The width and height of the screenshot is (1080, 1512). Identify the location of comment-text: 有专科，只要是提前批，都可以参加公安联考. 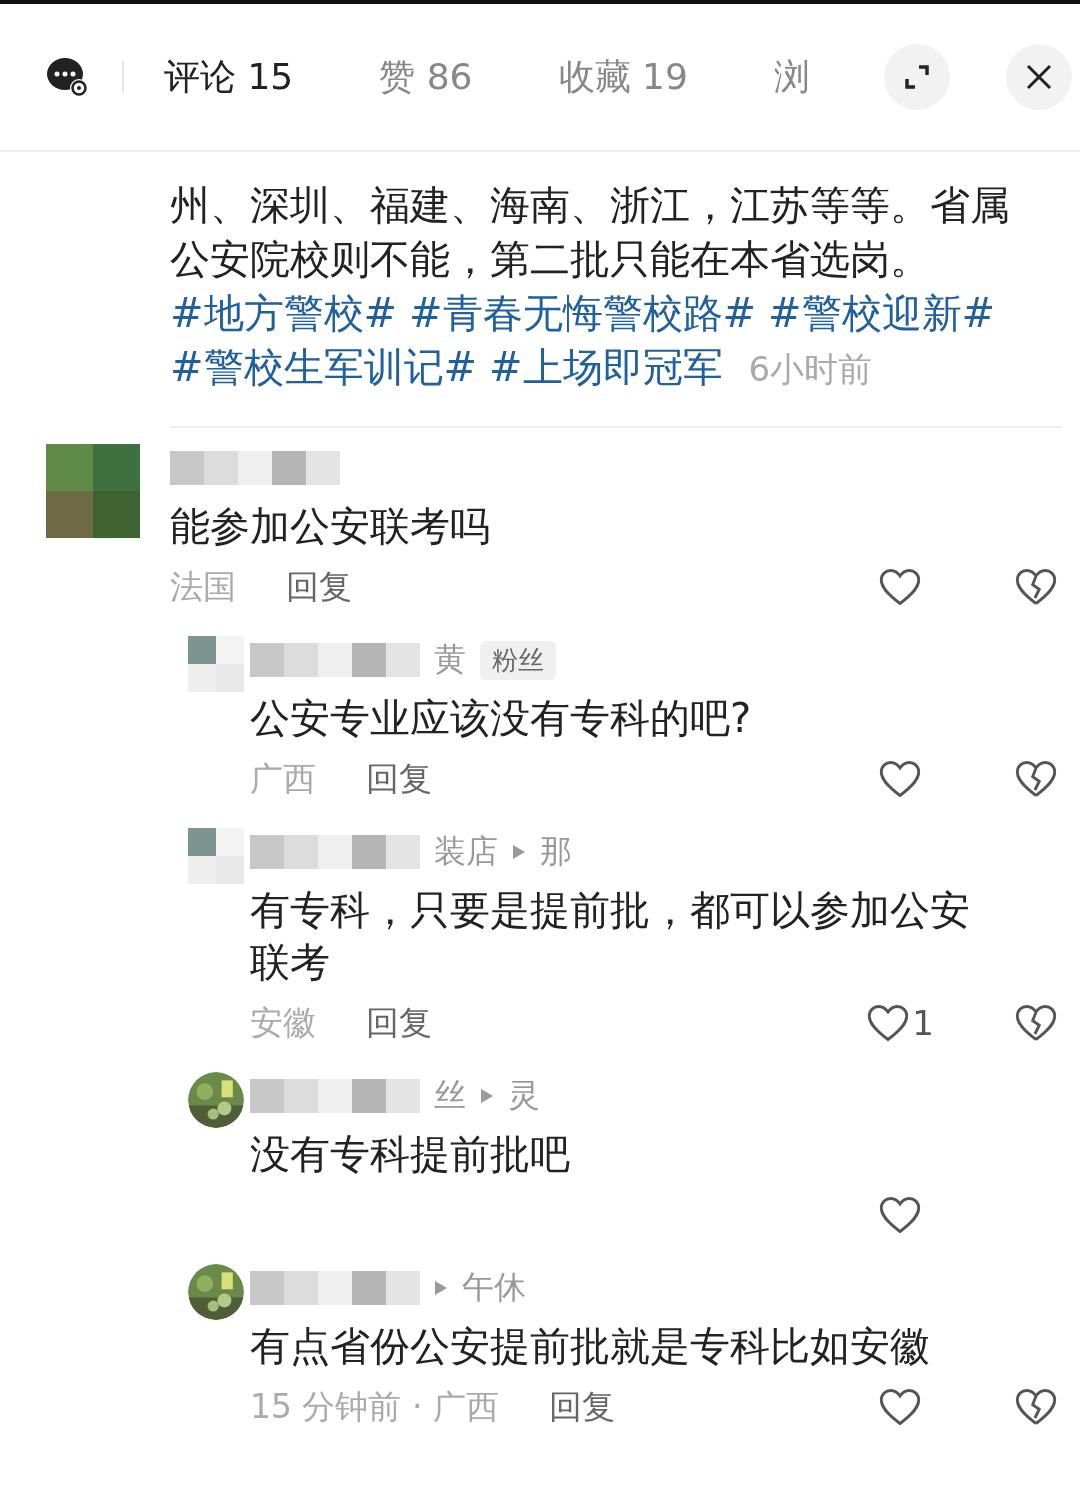
(610, 936).